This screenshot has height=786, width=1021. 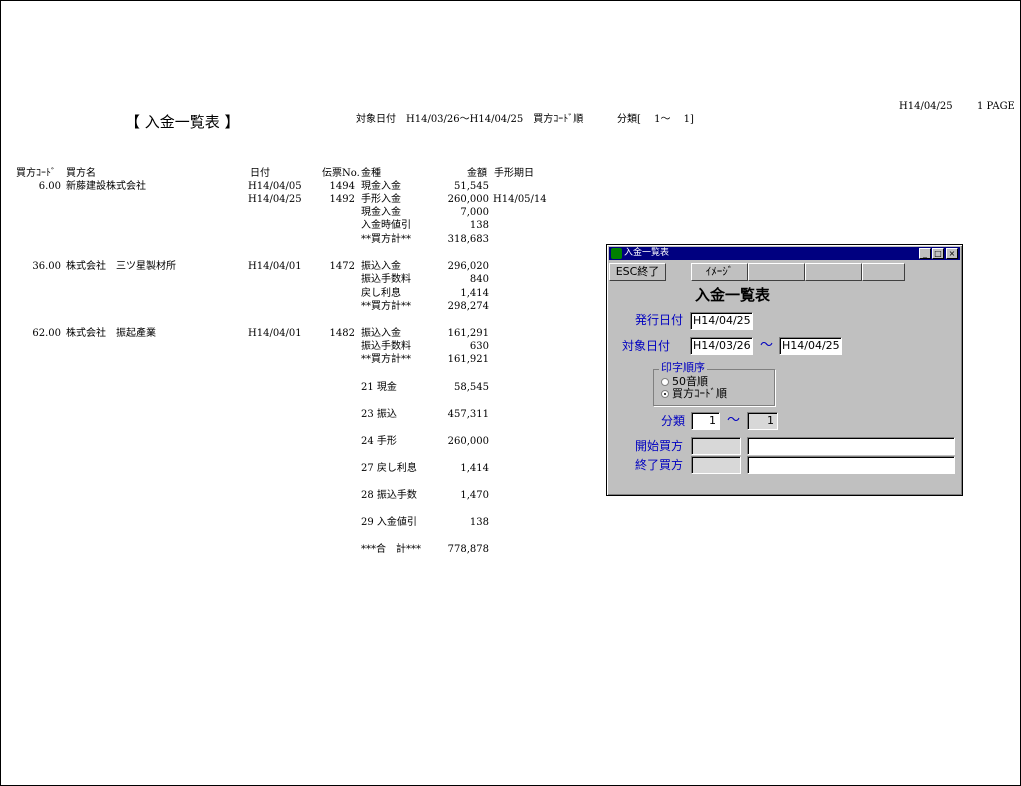 I want to click on header-slip-no: 伝票No., so click(x=341, y=173).